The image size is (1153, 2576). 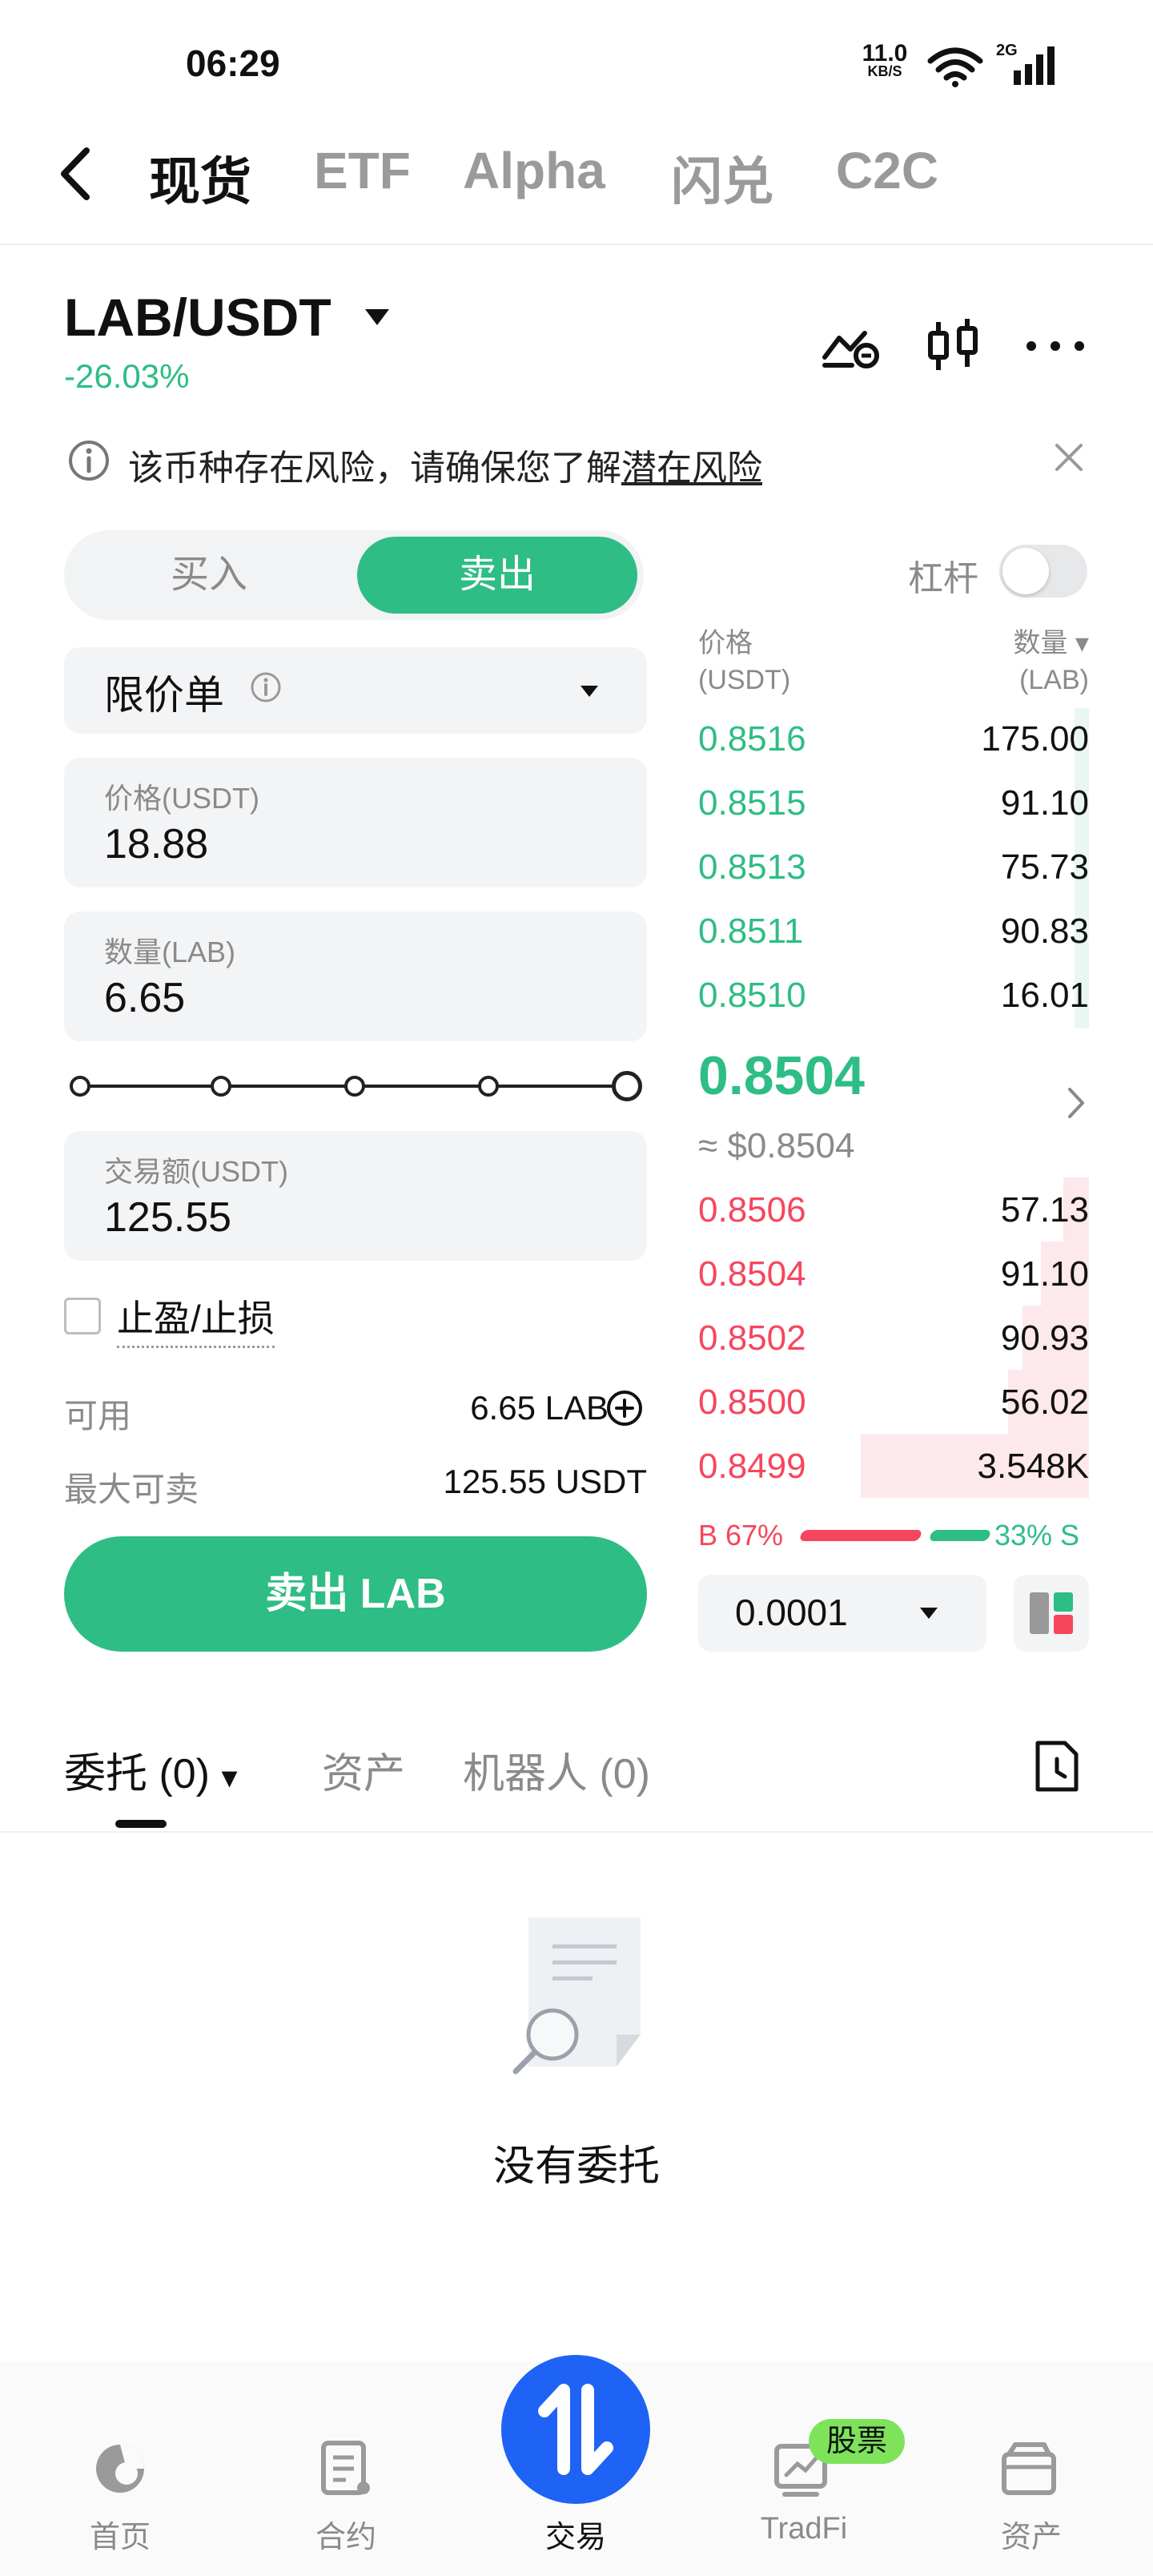 I want to click on tab-assets: 资产, so click(x=364, y=1770).